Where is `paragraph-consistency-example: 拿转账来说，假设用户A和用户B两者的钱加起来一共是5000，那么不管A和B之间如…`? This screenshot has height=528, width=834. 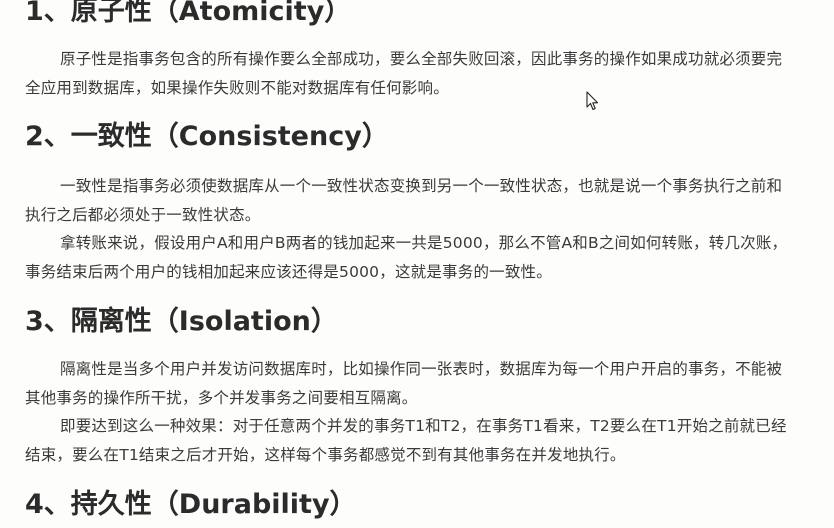 paragraph-consistency-example: 拿转账来说，假设用户A和用户B两者的钱加起来一共是5000，那么不管A和B之间如… is located at coordinates (406, 257).